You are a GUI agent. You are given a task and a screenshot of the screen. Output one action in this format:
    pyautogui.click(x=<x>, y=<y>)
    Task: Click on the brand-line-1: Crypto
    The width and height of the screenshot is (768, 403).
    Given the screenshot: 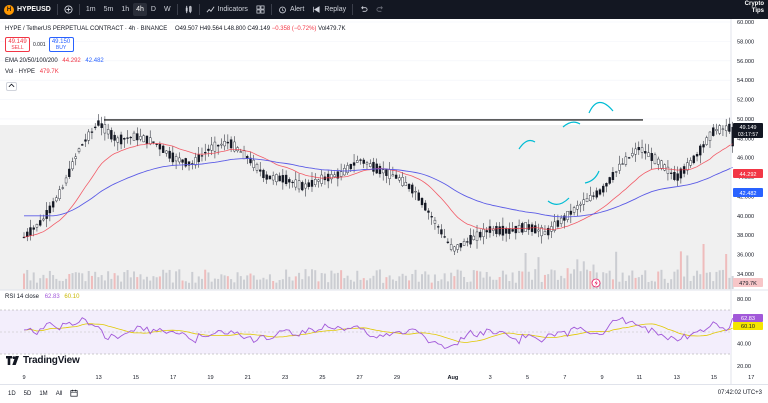 What is the action you would take?
    pyautogui.click(x=754, y=4)
    